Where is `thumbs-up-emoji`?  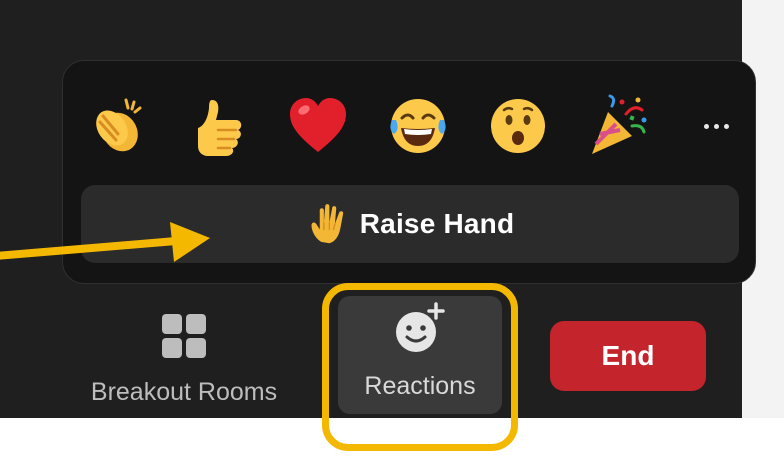 thumbs-up-emoji is located at coordinates (218, 126).